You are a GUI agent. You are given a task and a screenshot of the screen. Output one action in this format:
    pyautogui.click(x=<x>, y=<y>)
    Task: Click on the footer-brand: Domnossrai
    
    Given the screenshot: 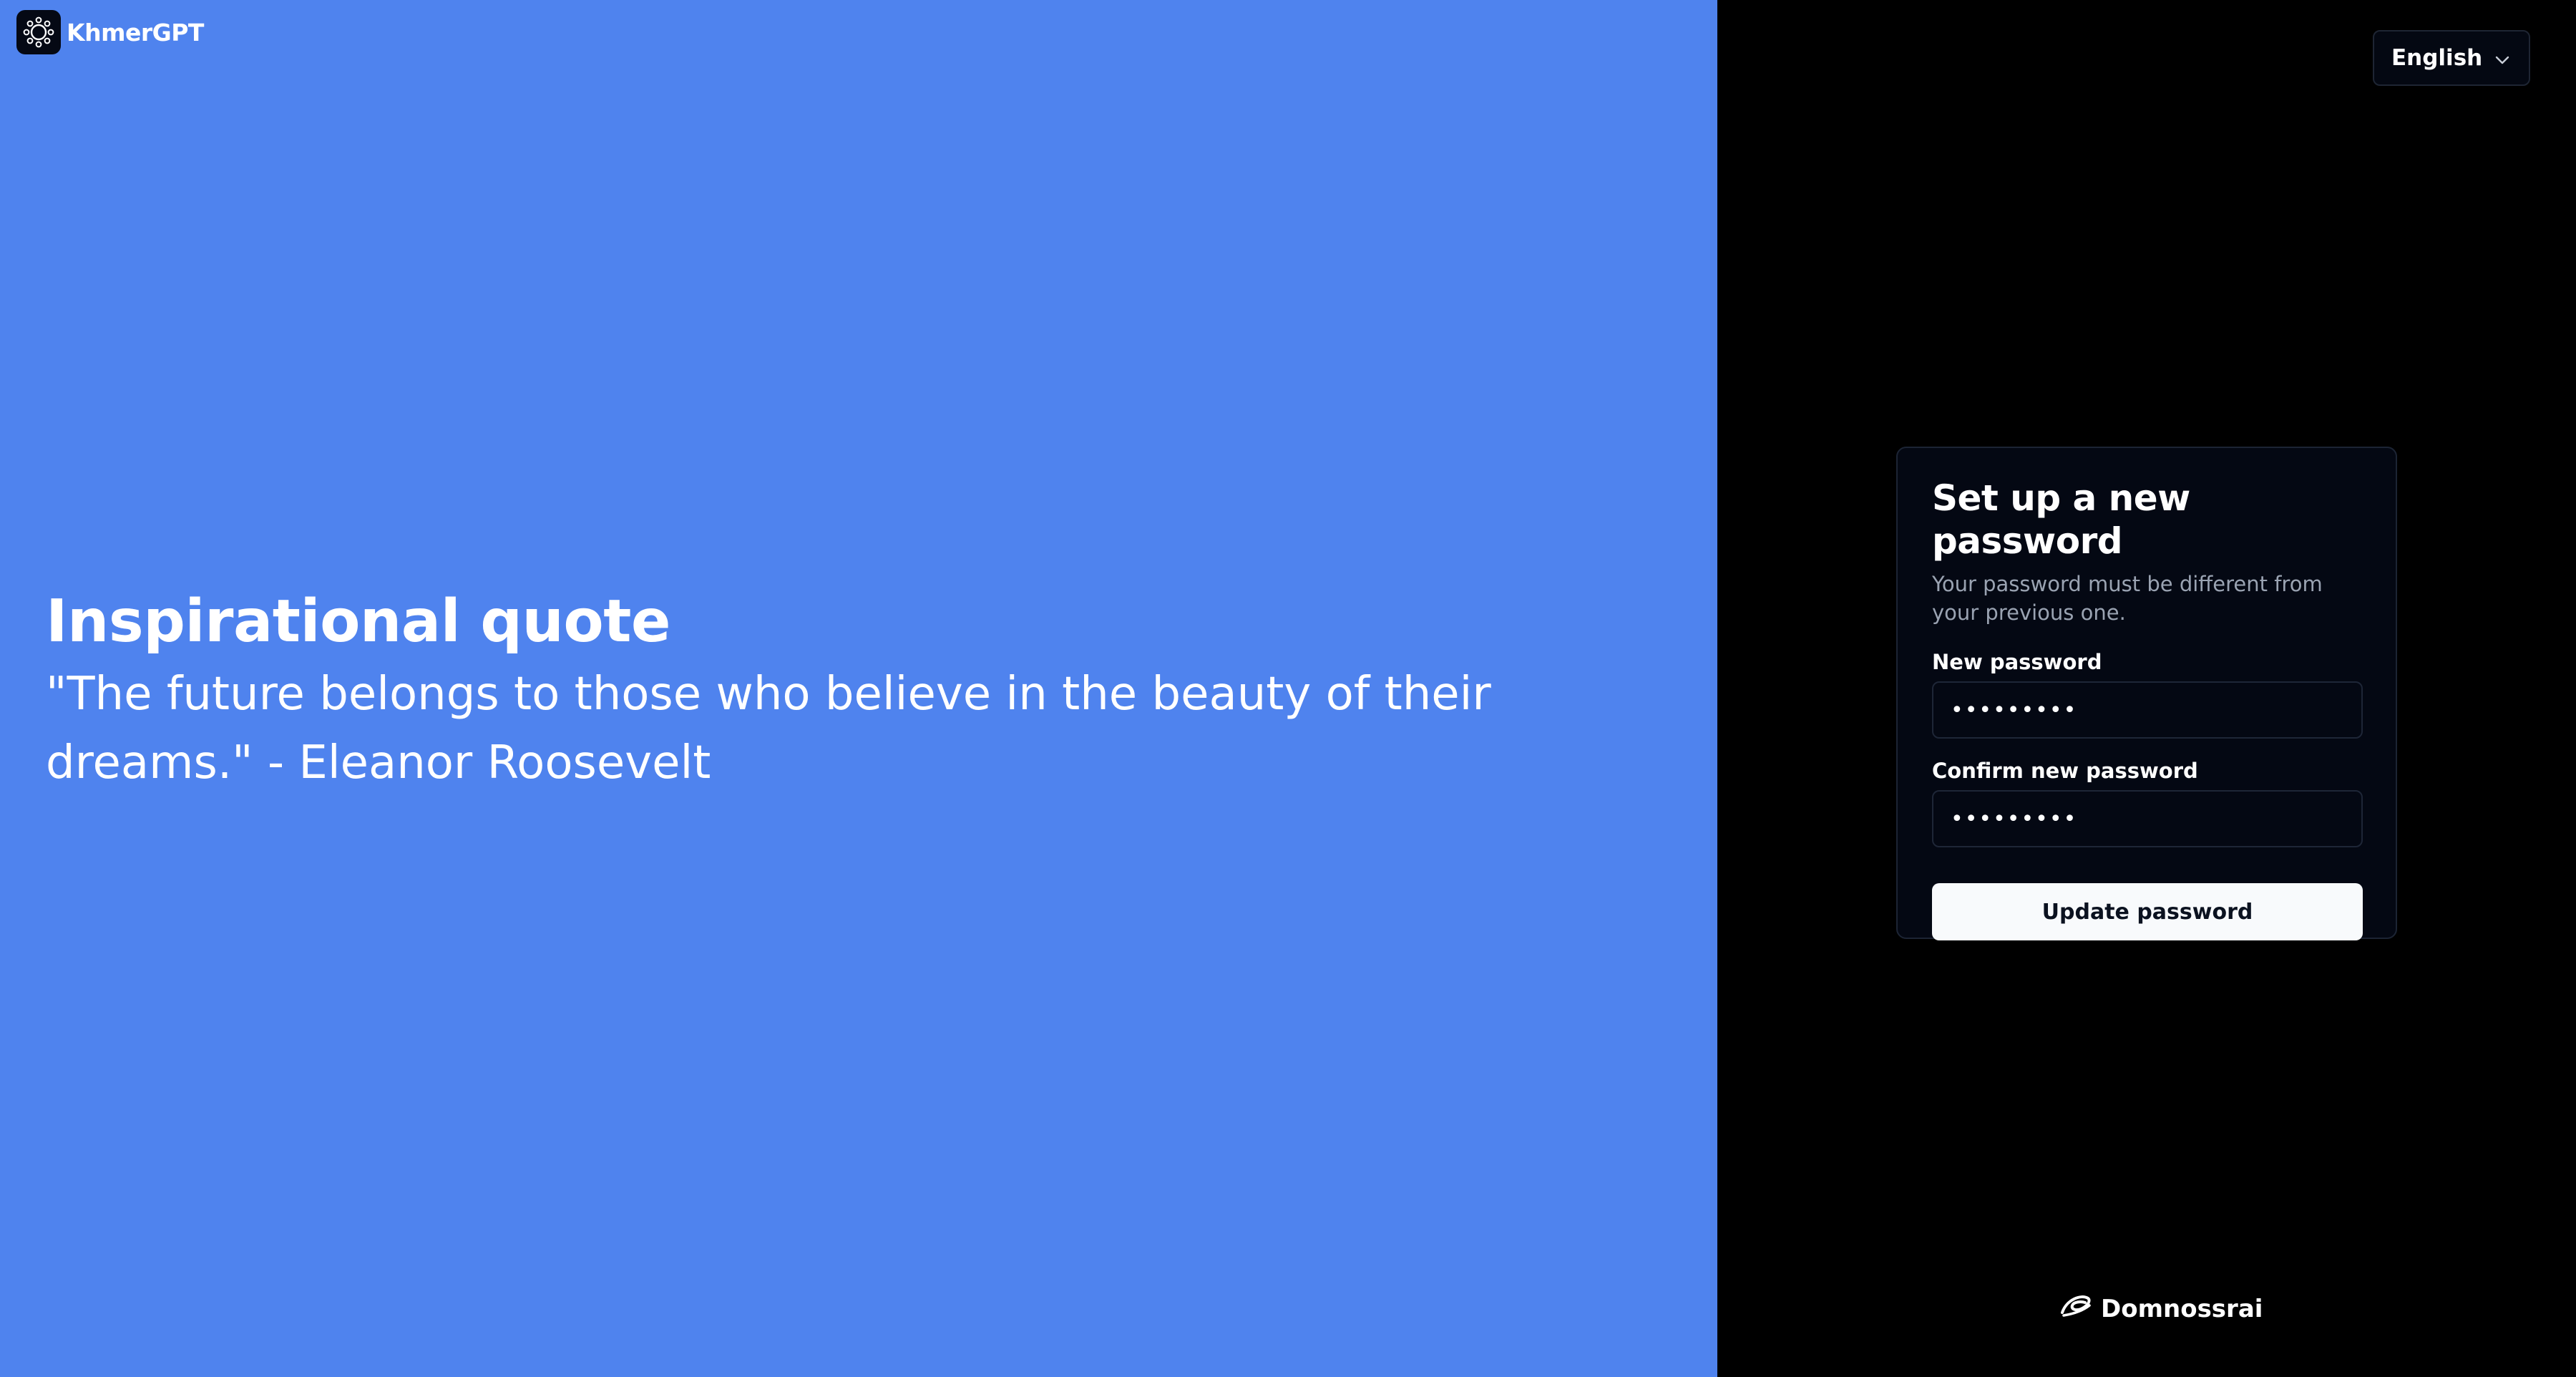 What is the action you would take?
    pyautogui.click(x=2161, y=1309)
    